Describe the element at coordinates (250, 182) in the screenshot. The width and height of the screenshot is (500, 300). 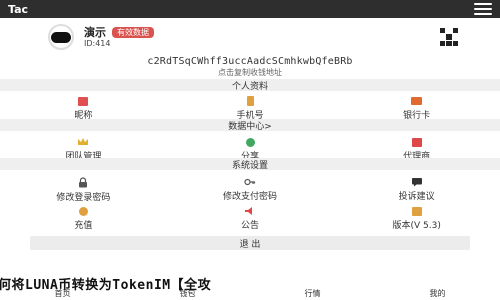
I see `key-icon` at that location.